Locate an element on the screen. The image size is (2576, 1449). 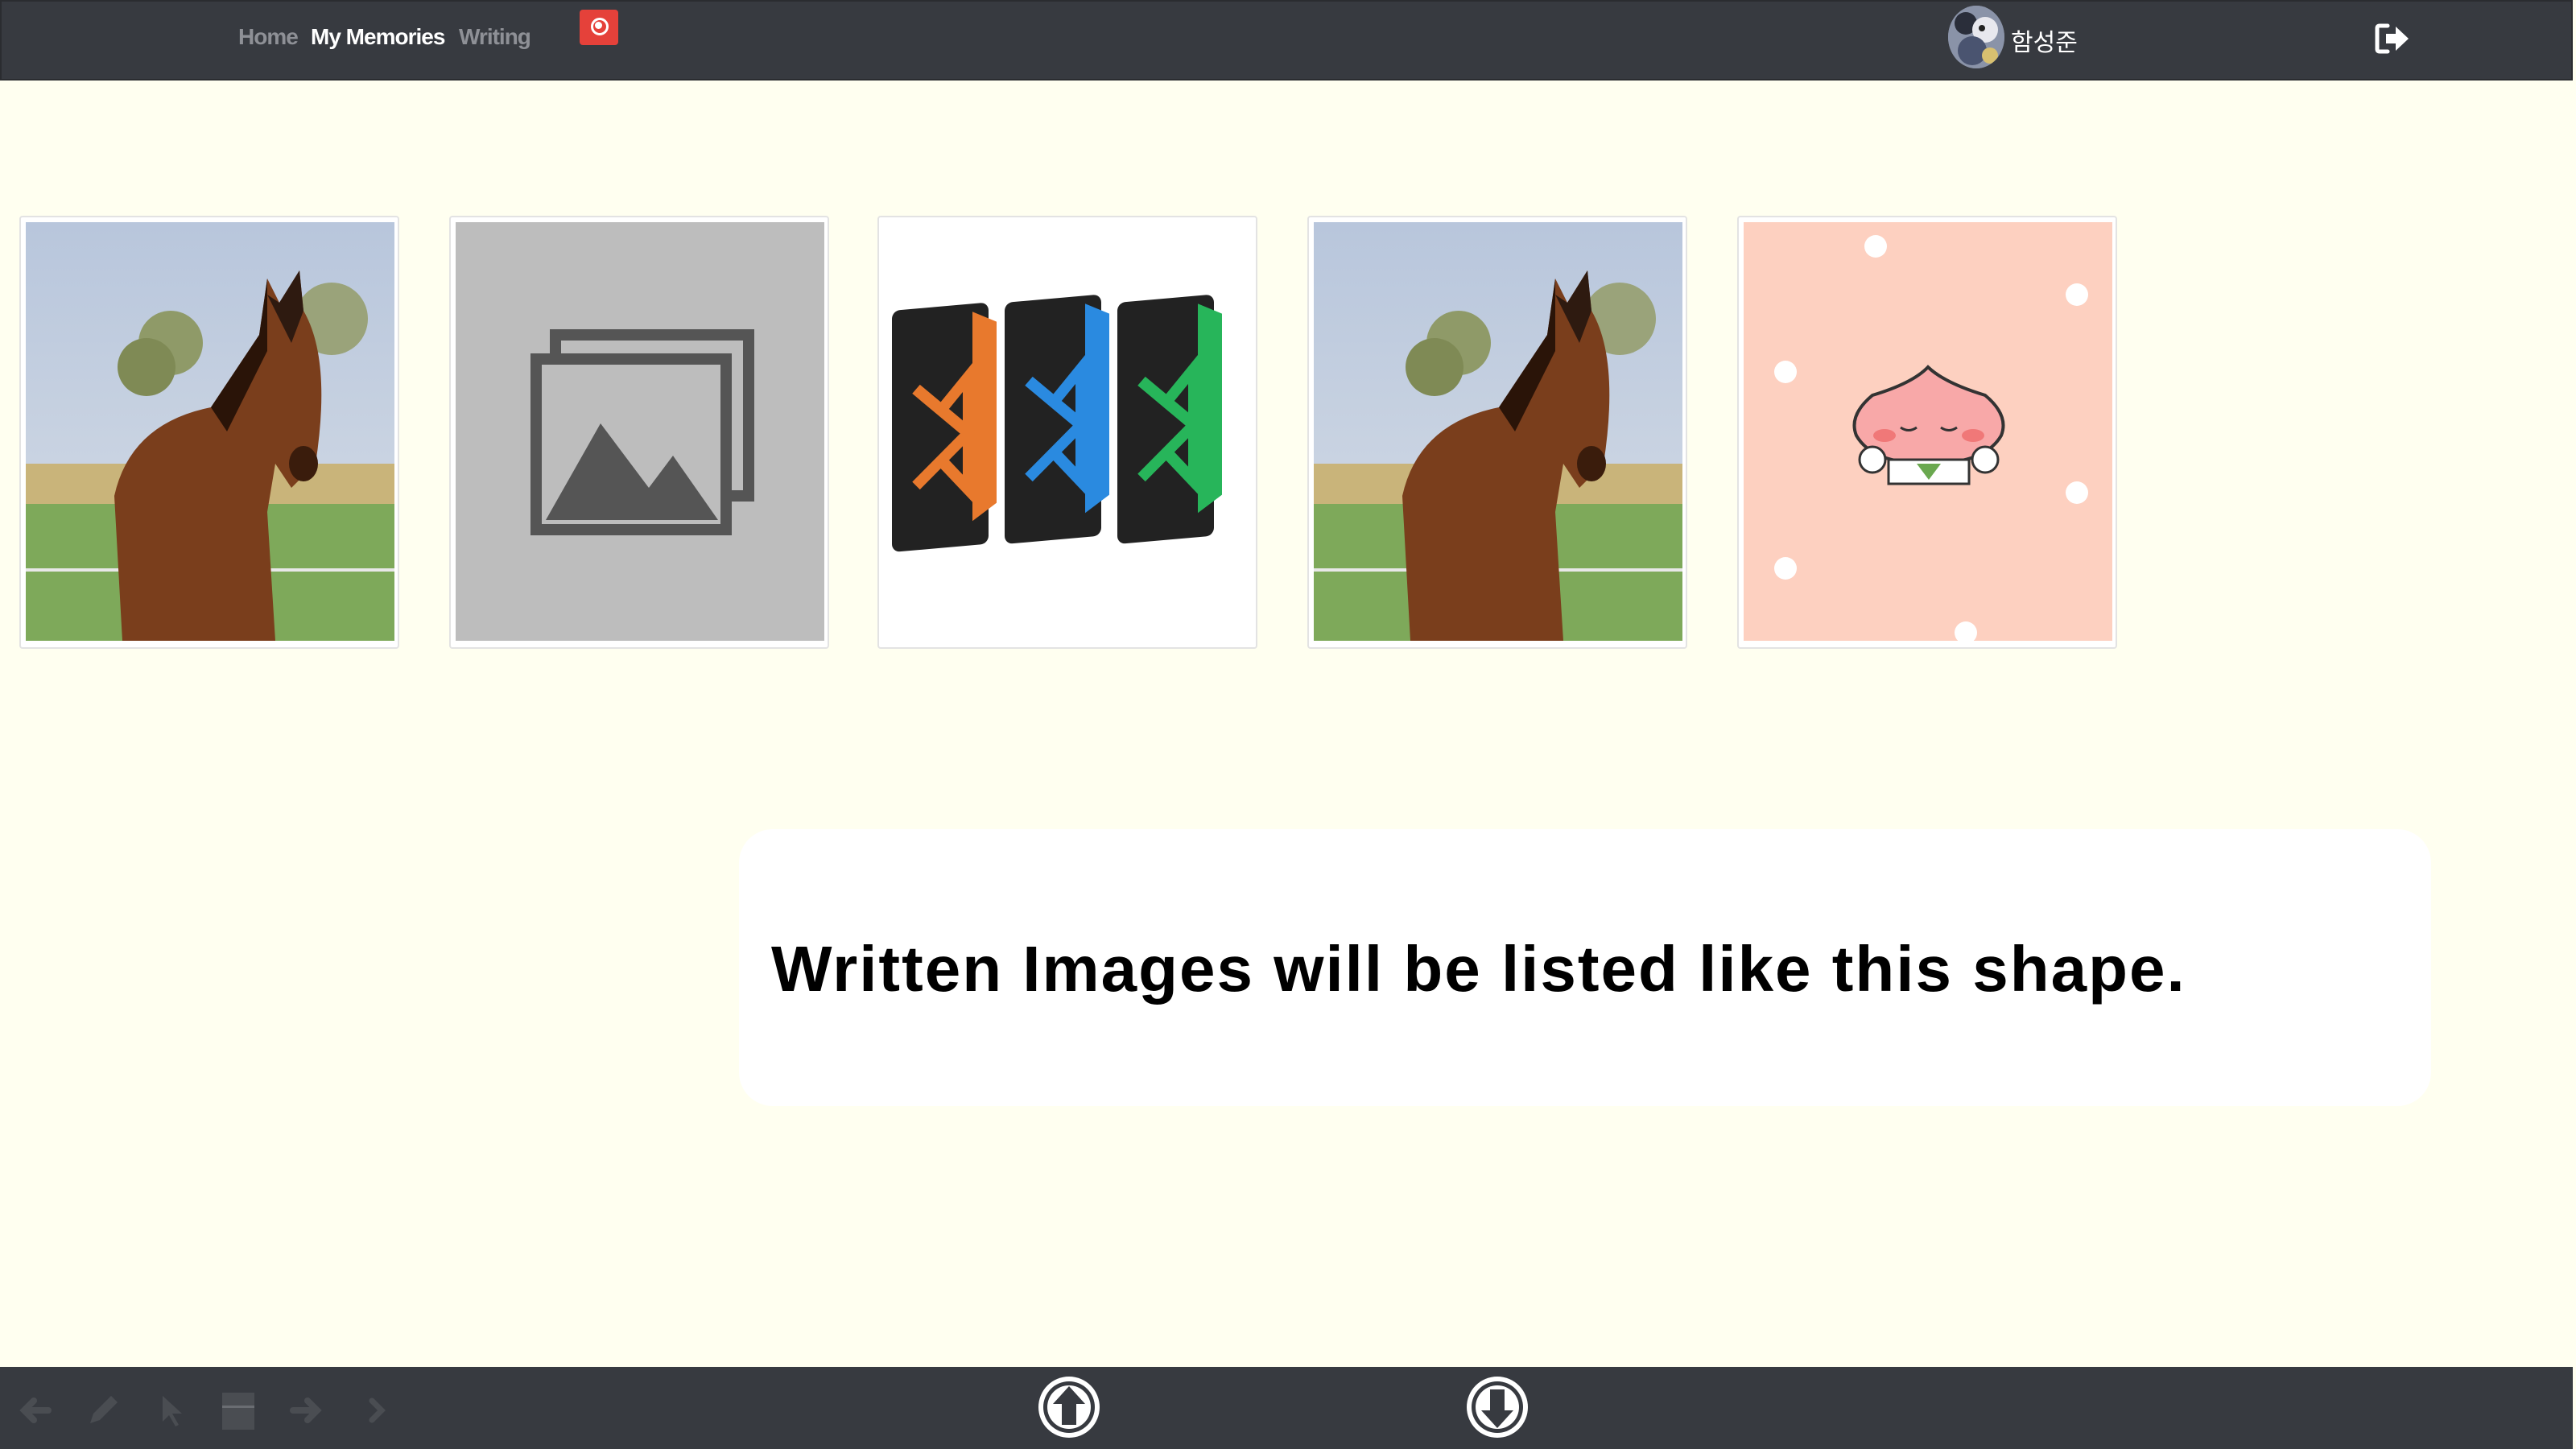
image-placeholder is located at coordinates (640, 431).